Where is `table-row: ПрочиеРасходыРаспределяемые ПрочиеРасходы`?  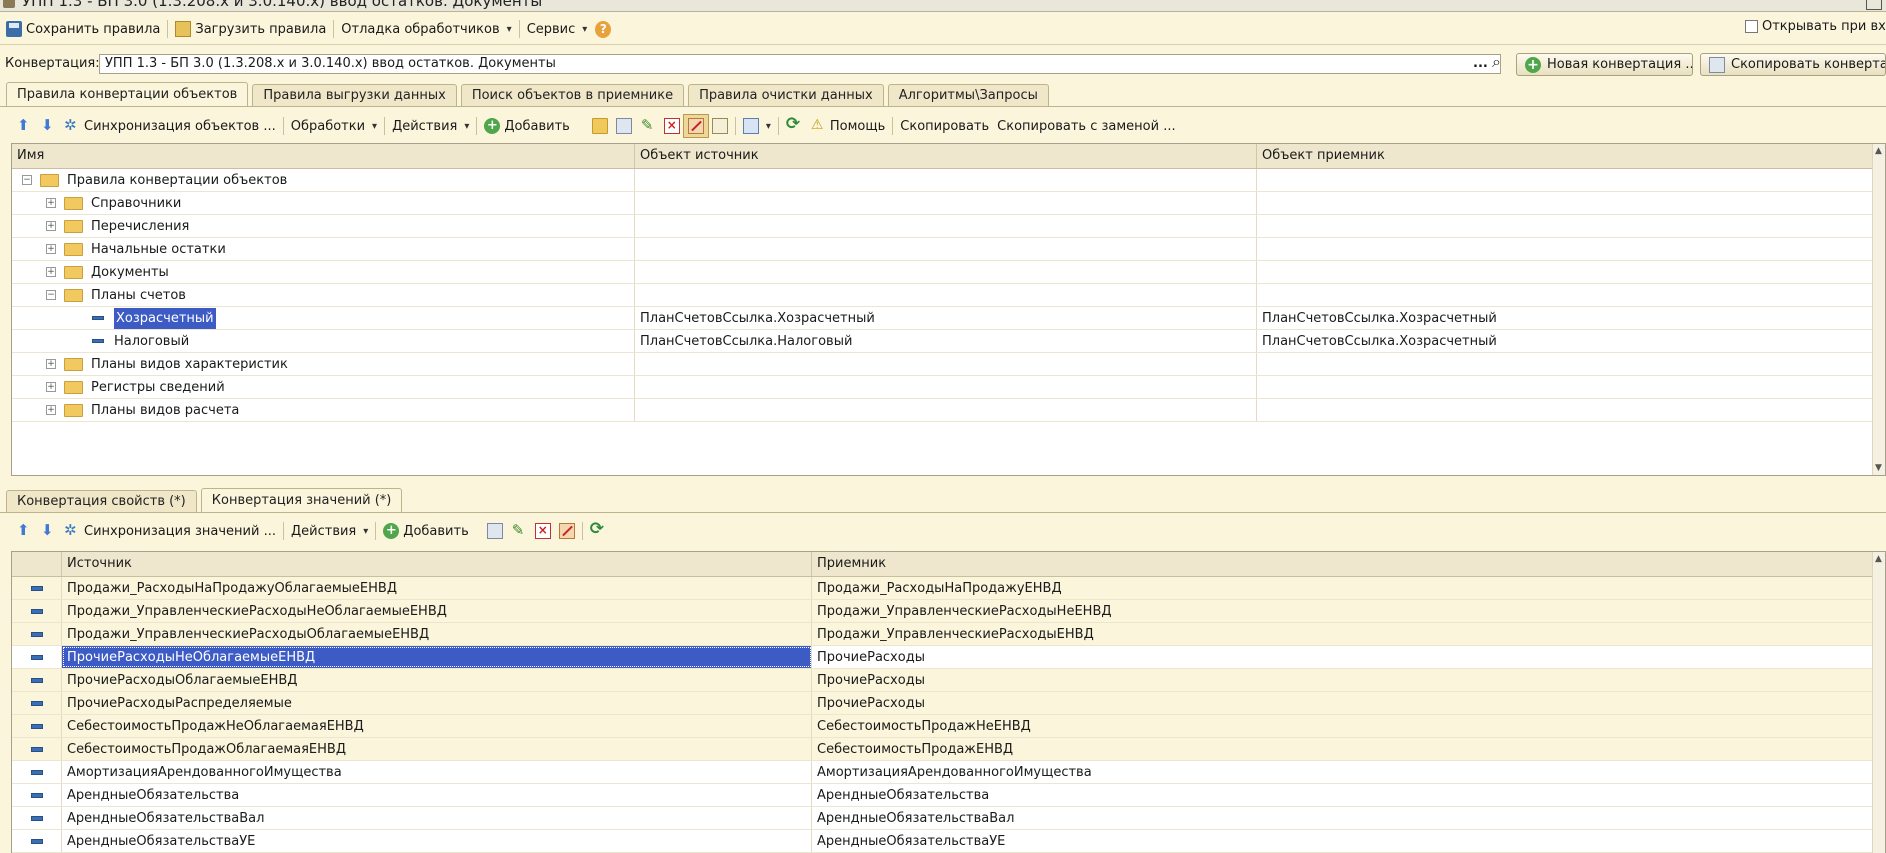
table-row: ПрочиеРасходыРаспределяемые ПрочиеРасходы is located at coordinates (948, 703).